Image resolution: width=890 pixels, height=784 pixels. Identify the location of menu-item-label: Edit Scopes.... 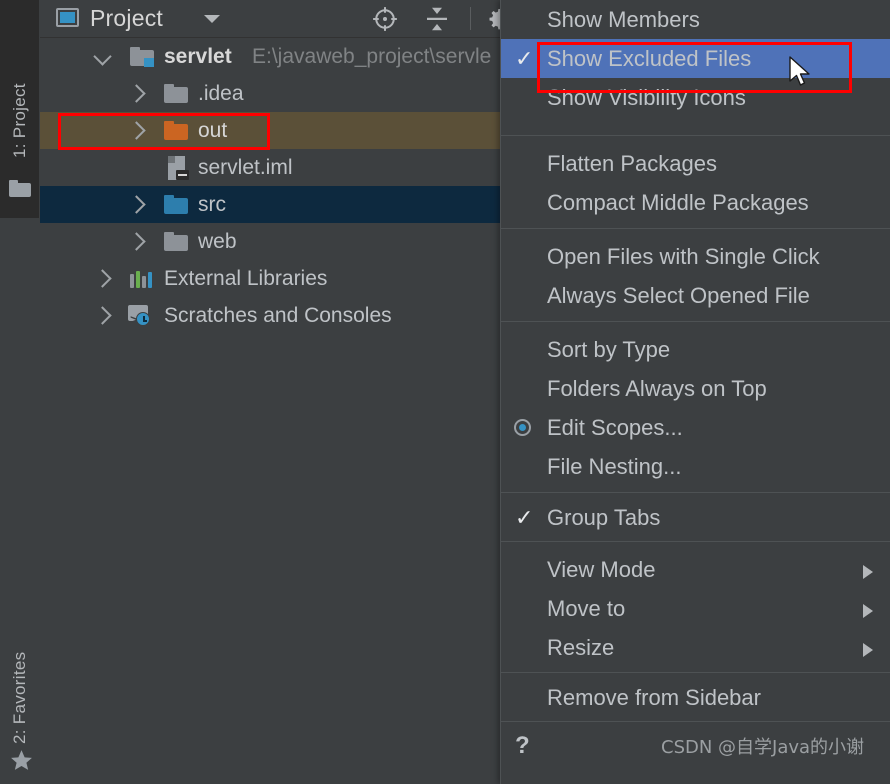
(615, 427).